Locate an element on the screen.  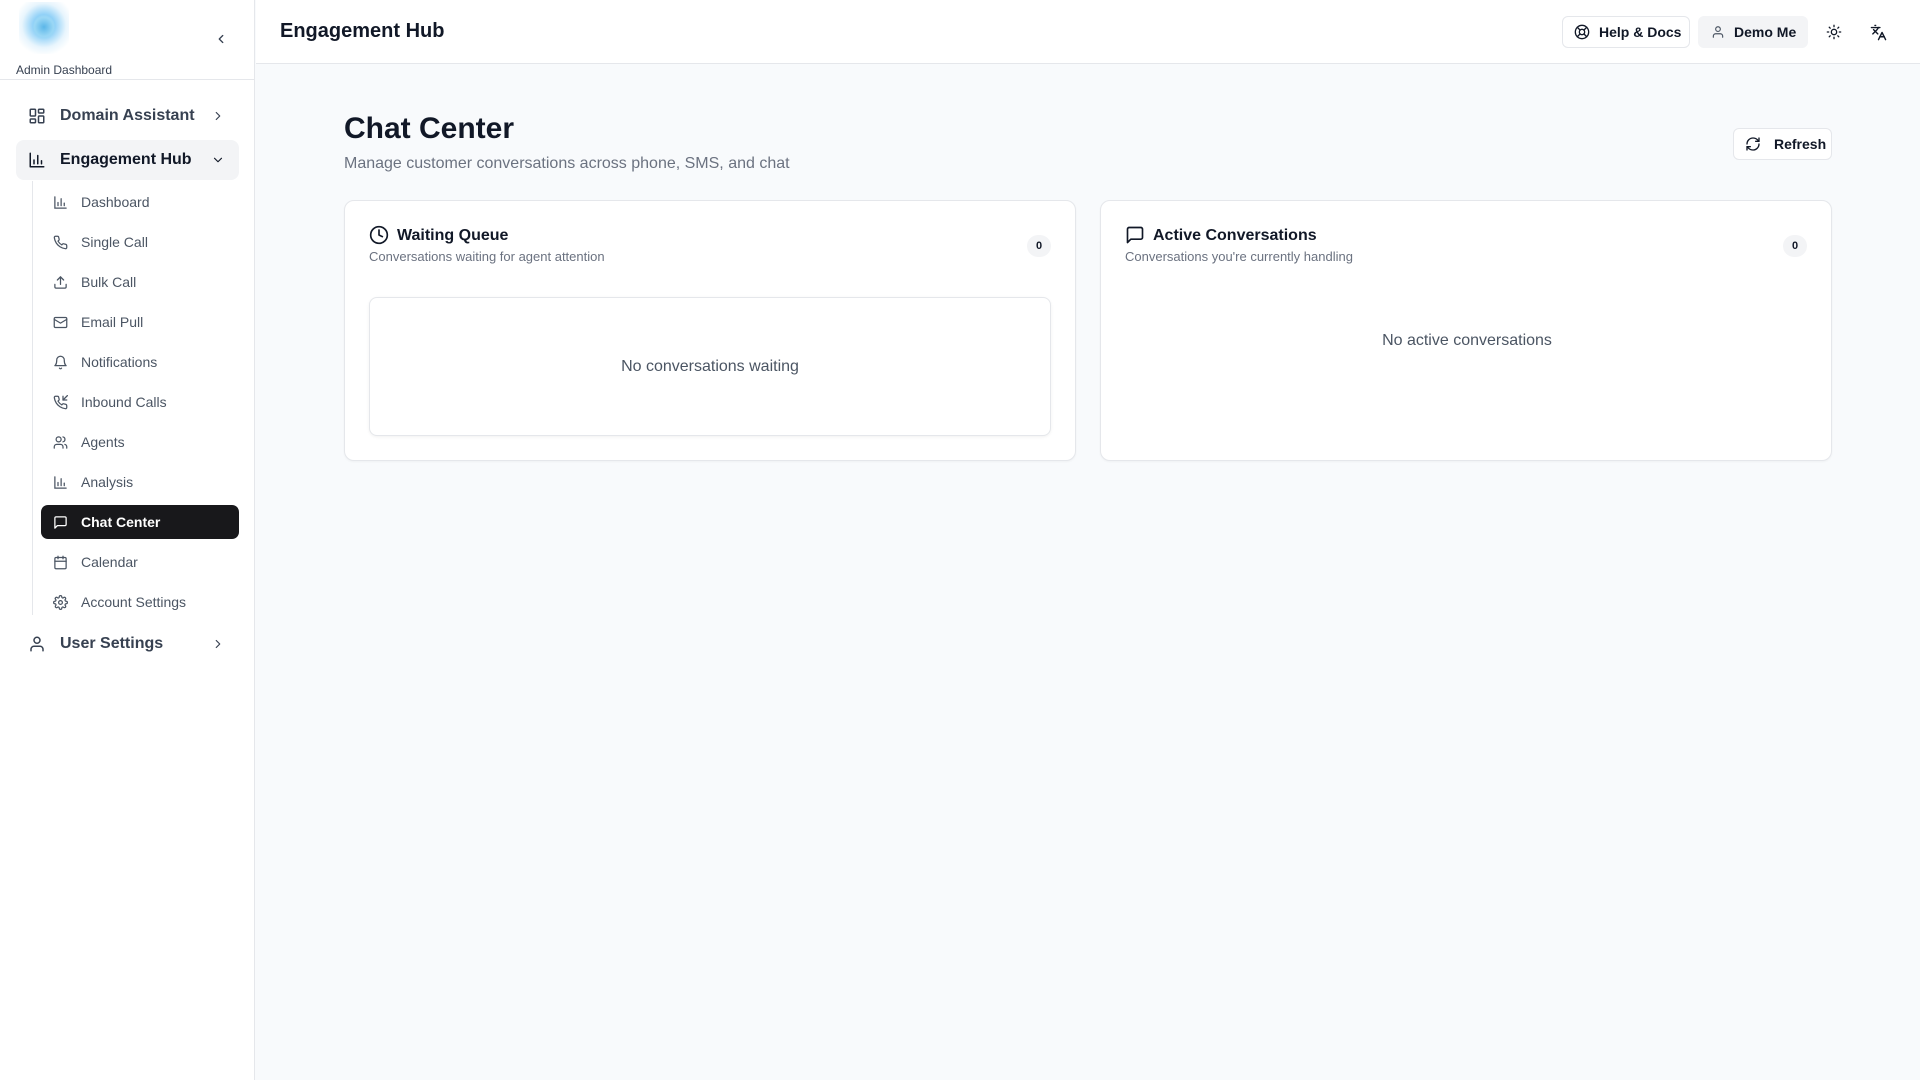
active-conversations-count-badge: 0 is located at coordinates (1795, 246).